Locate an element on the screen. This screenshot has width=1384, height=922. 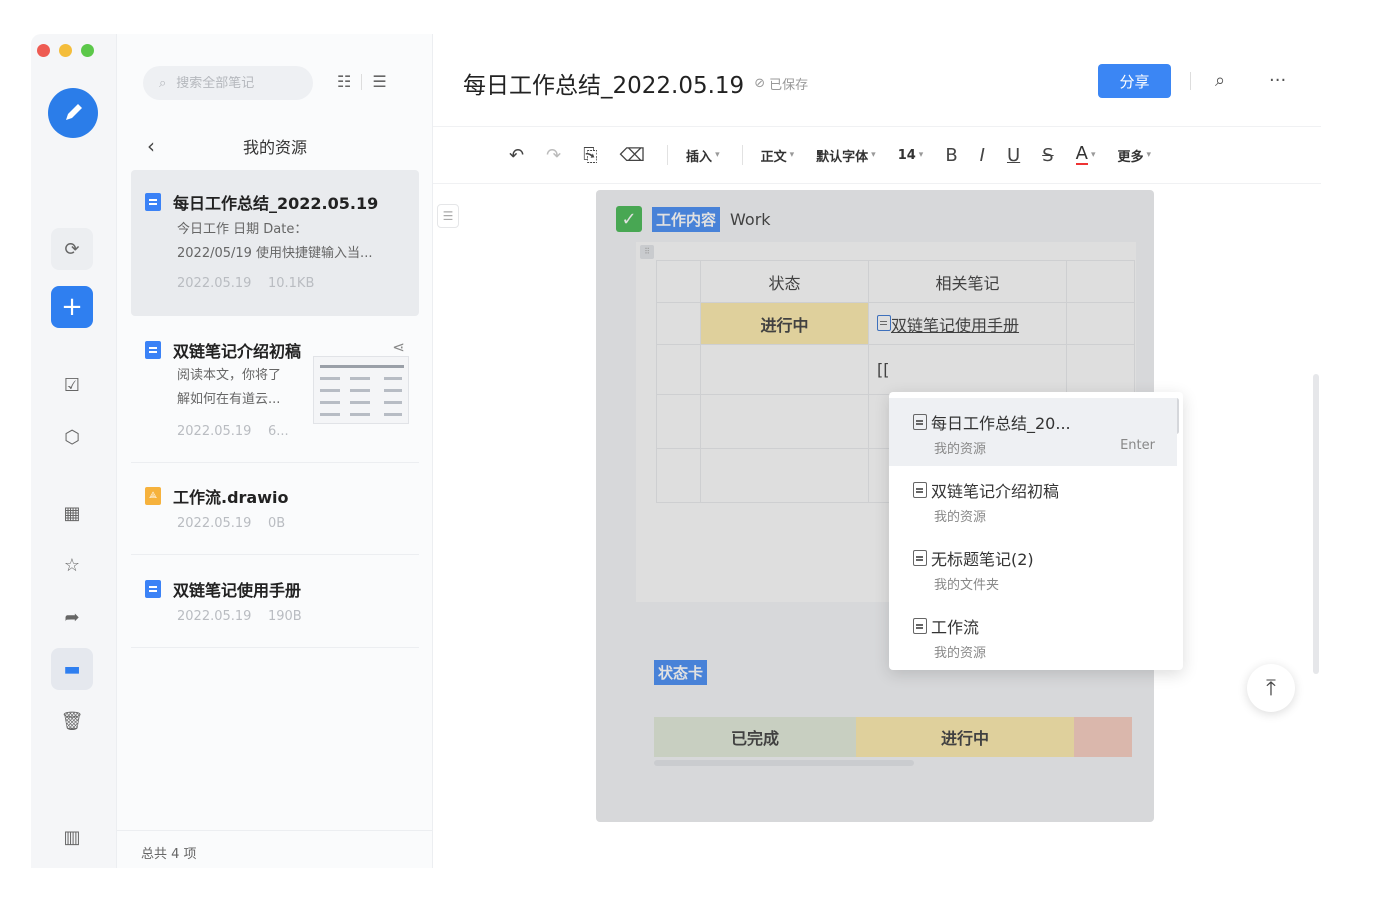
font-dropdown: 默认字体 ▾ is located at coordinates (846, 155).